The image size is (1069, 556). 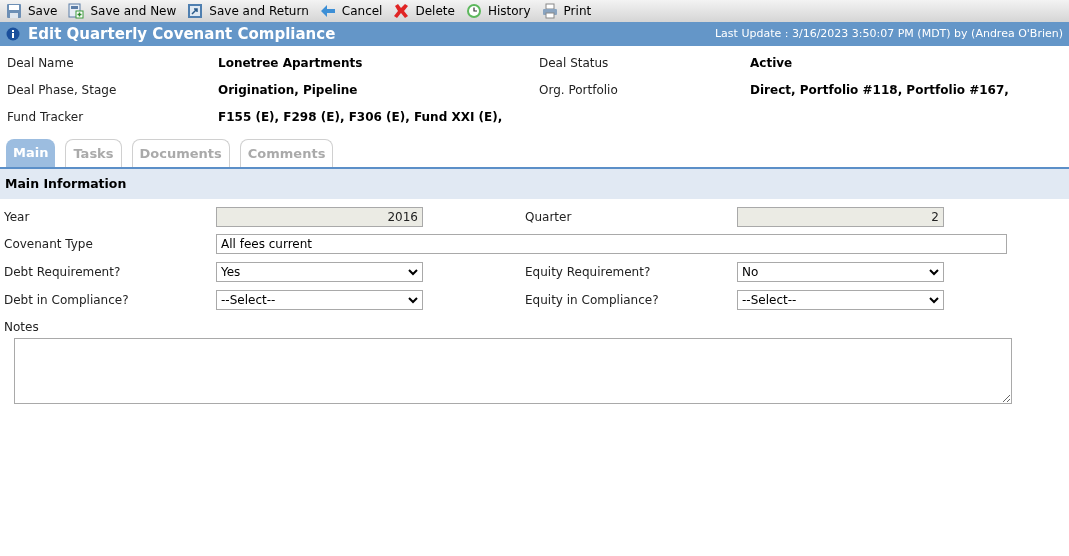 I want to click on toolbar-button: Save and Return, so click(x=248, y=11).